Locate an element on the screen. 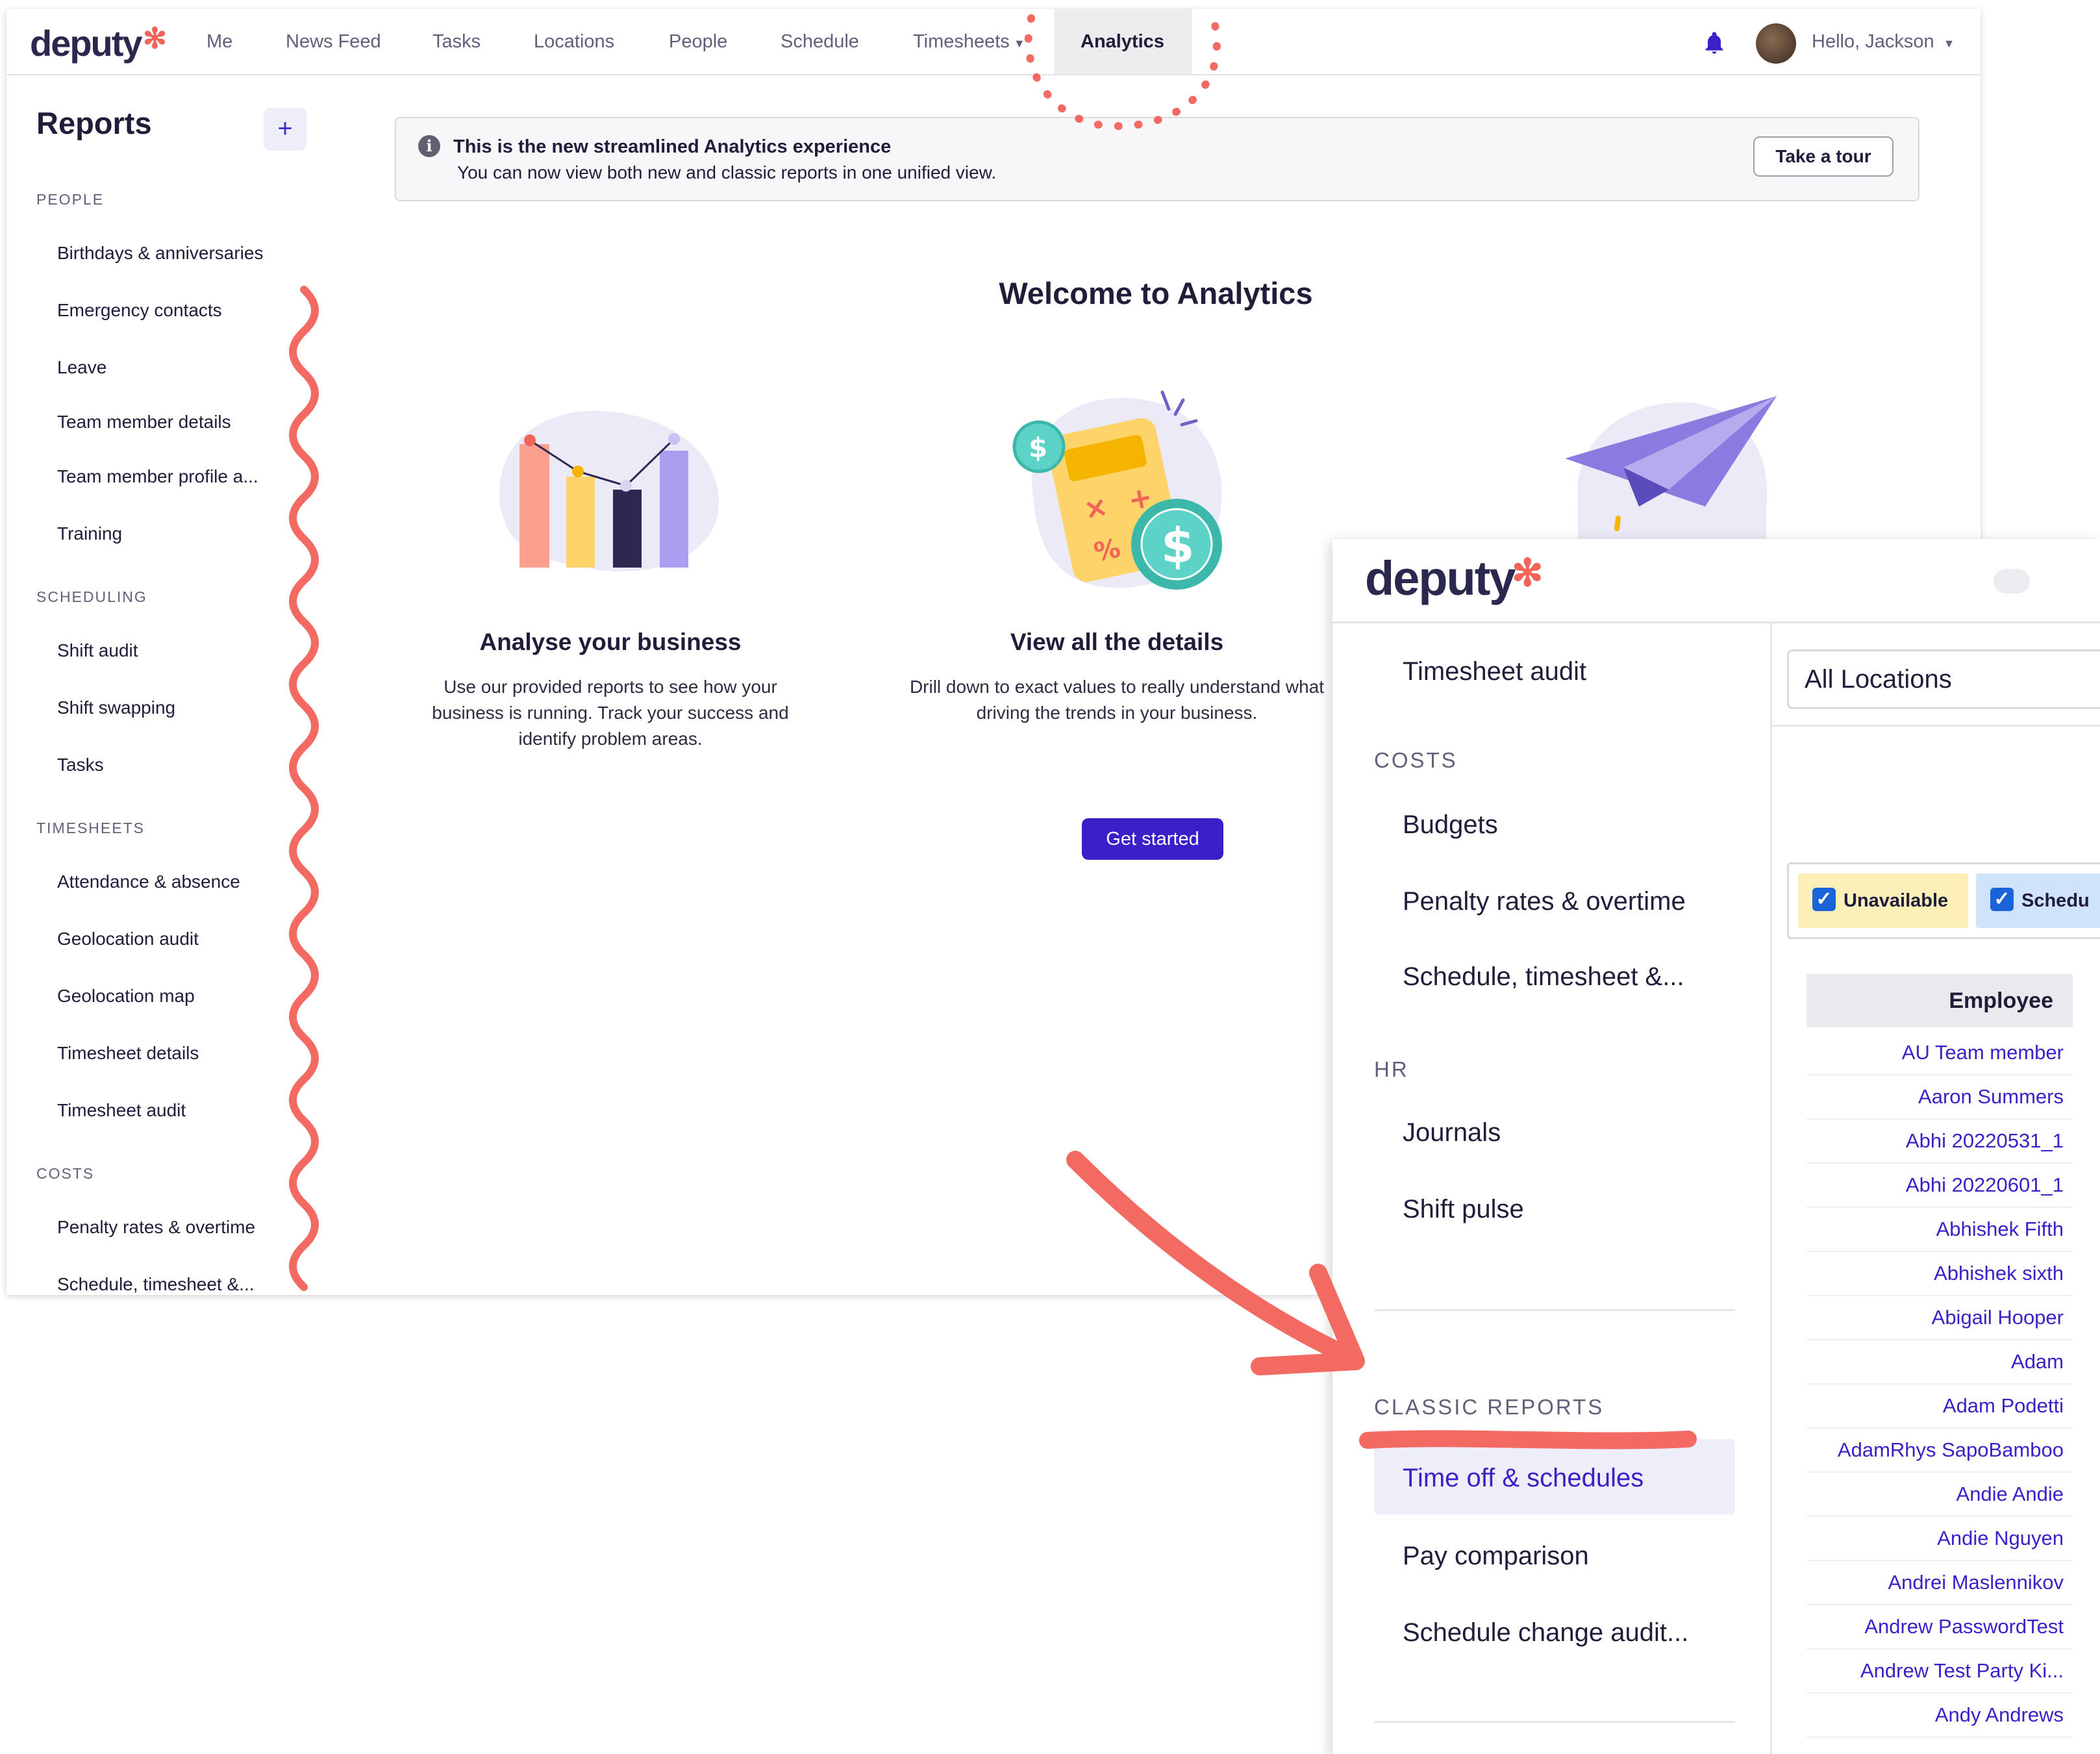 The width and height of the screenshot is (2100, 1754). add-report-button: + is located at coordinates (285, 129).